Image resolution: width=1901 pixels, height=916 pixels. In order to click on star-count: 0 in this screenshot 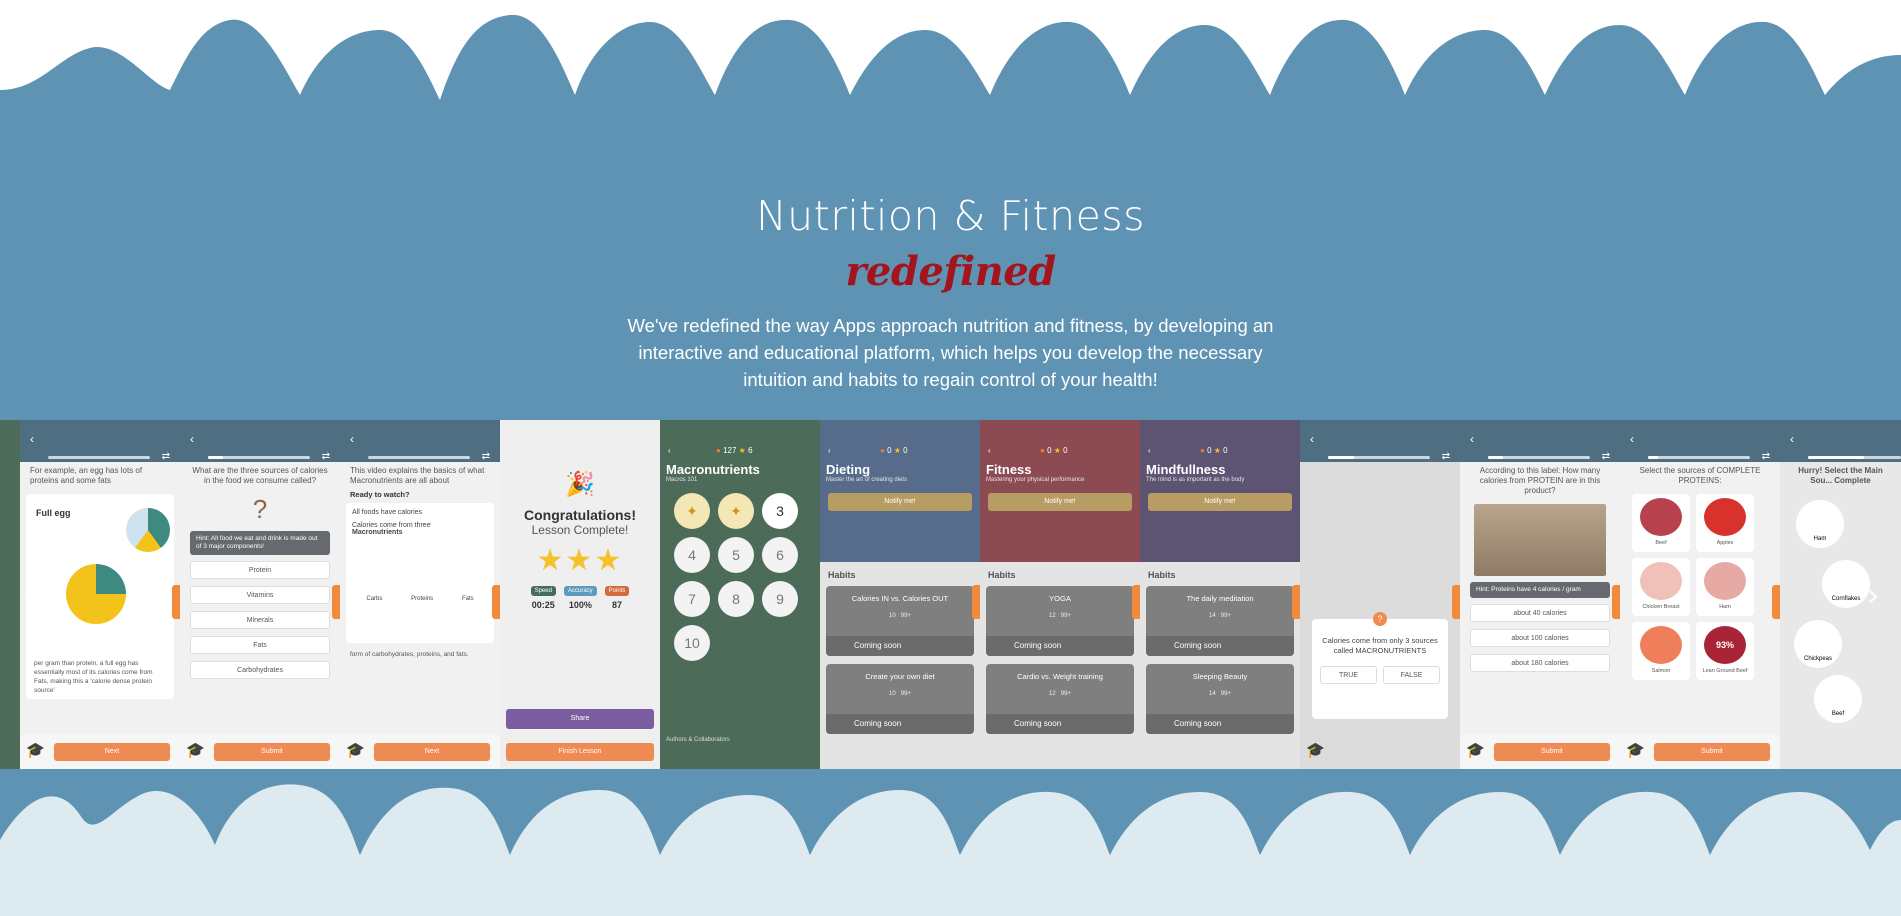, I will do `click(905, 450)`.